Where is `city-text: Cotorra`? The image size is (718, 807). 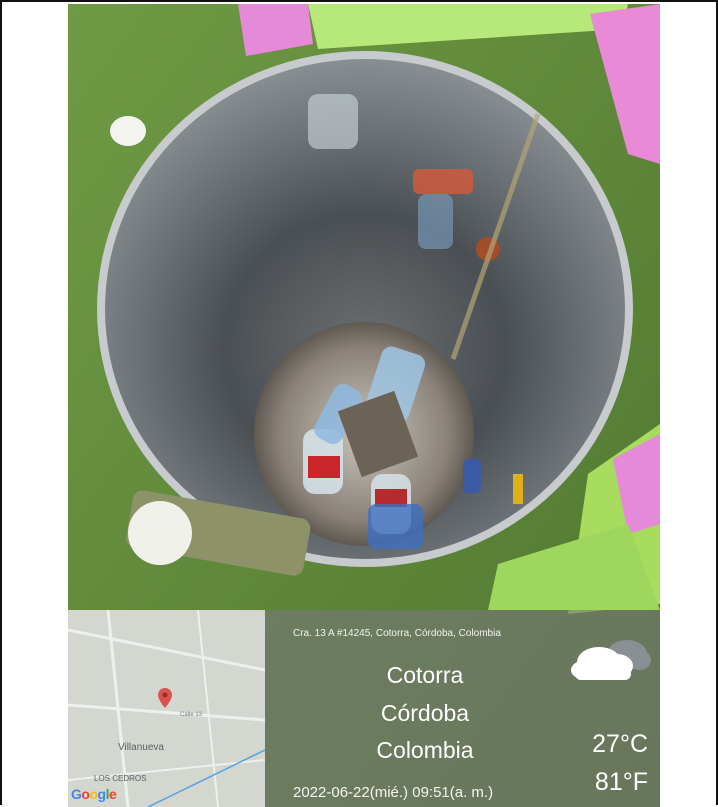 city-text: Cotorra is located at coordinates (425, 675).